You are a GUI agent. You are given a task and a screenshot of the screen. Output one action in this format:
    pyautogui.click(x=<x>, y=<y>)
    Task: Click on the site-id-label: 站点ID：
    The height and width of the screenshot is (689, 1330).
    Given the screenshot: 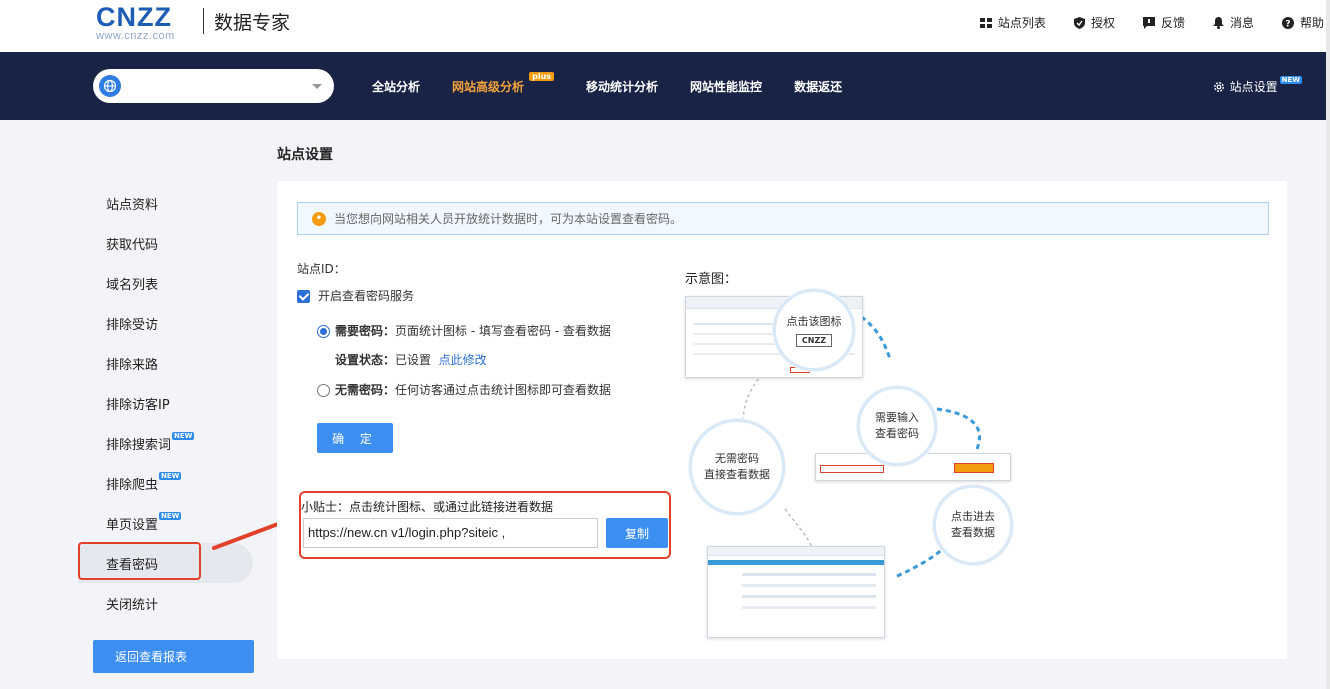 What is the action you would take?
    pyautogui.click(x=321, y=269)
    